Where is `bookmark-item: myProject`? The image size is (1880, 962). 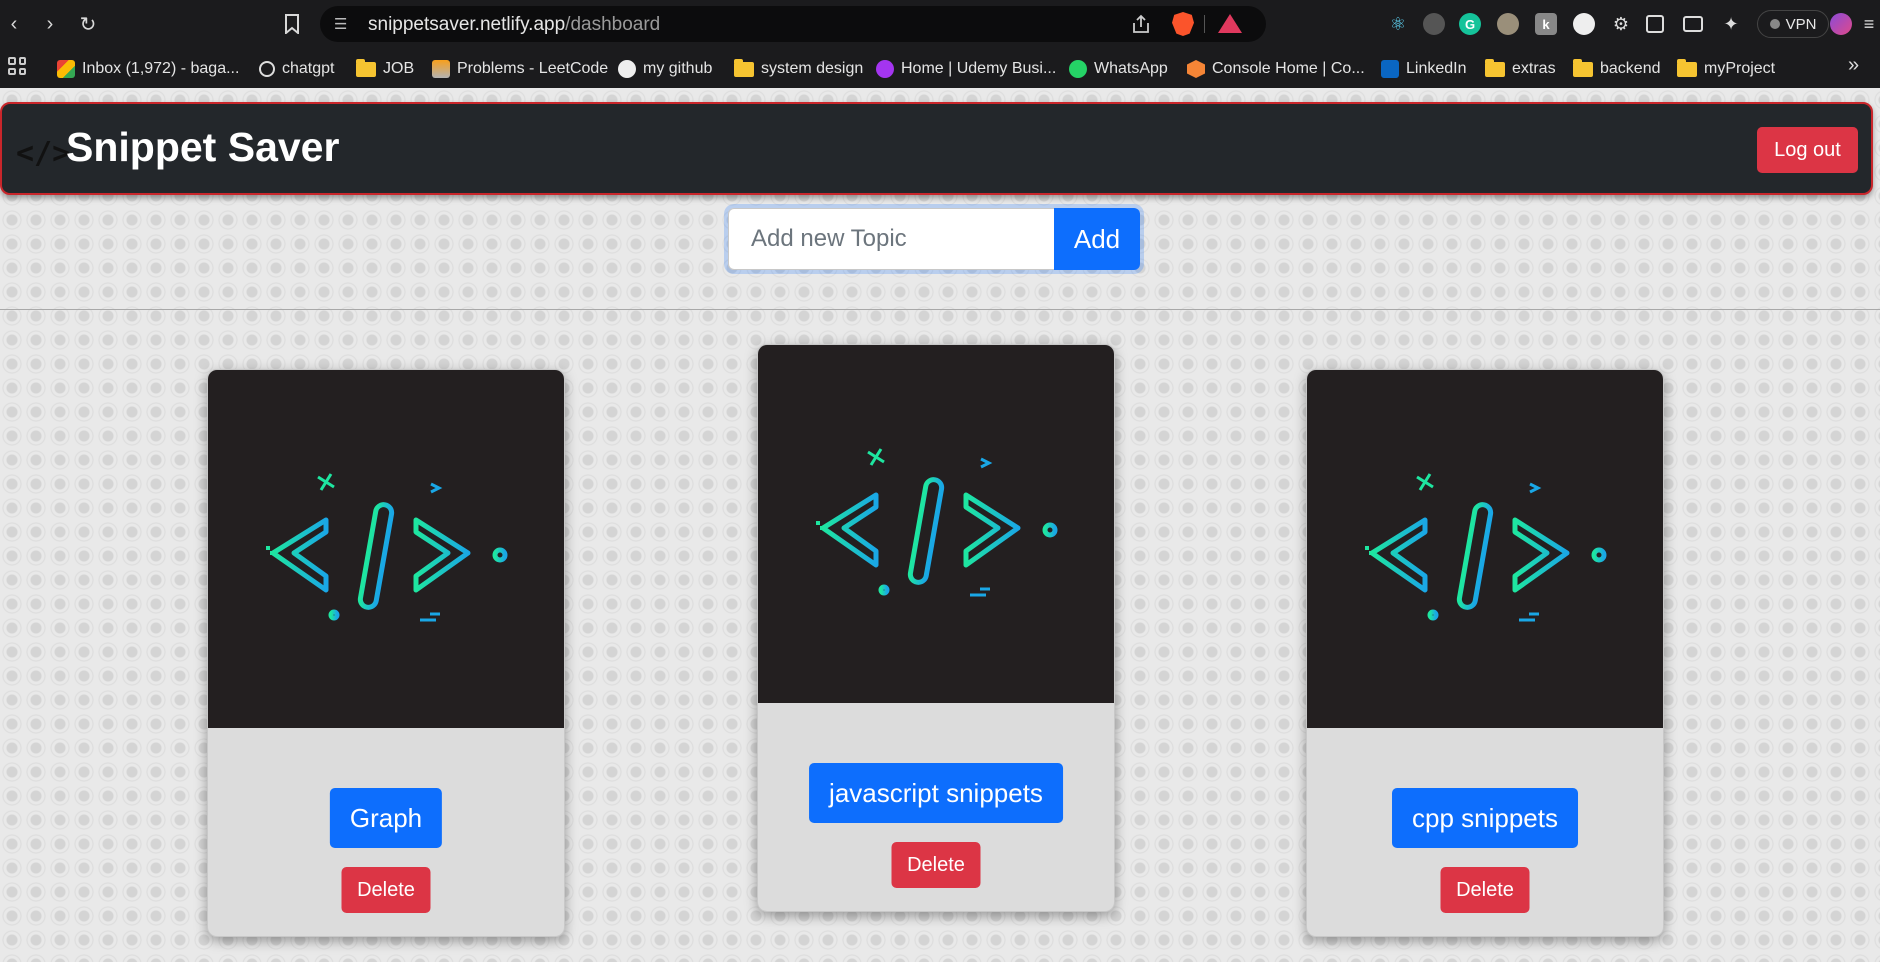 bookmark-item: myProject is located at coordinates (1726, 69).